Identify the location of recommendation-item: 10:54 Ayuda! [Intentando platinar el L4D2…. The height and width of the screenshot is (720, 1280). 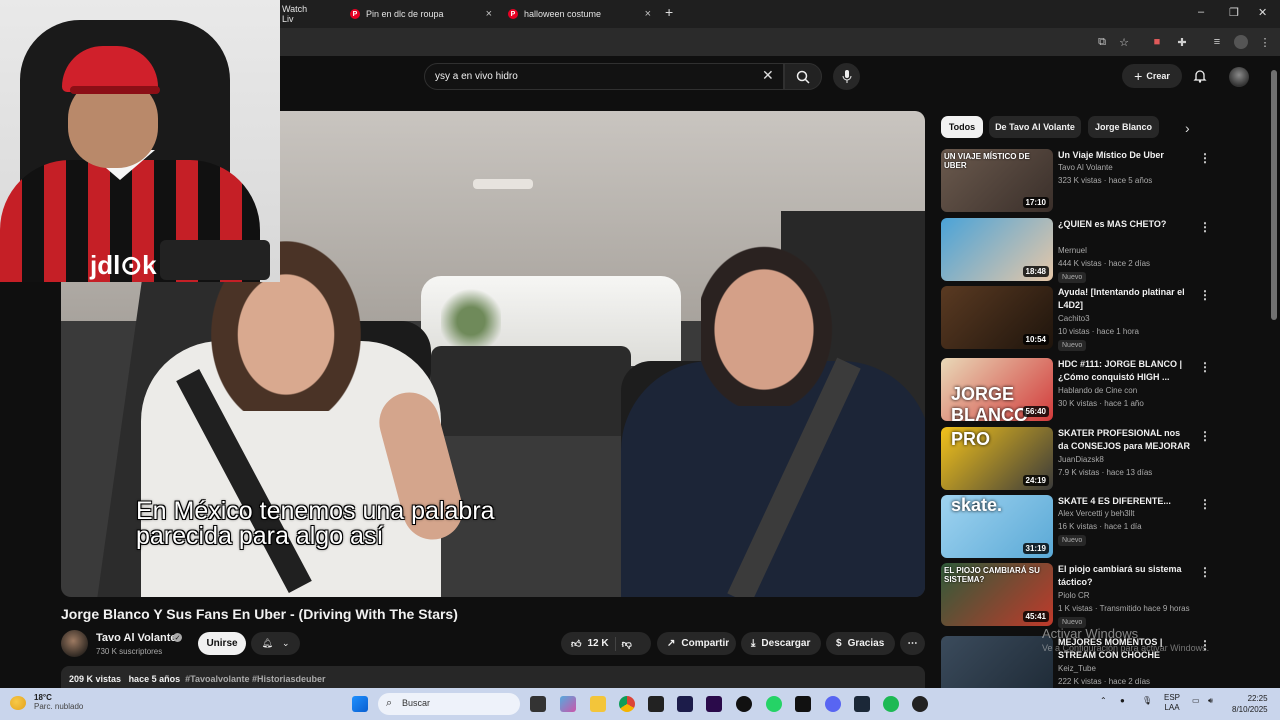
(1086, 318).